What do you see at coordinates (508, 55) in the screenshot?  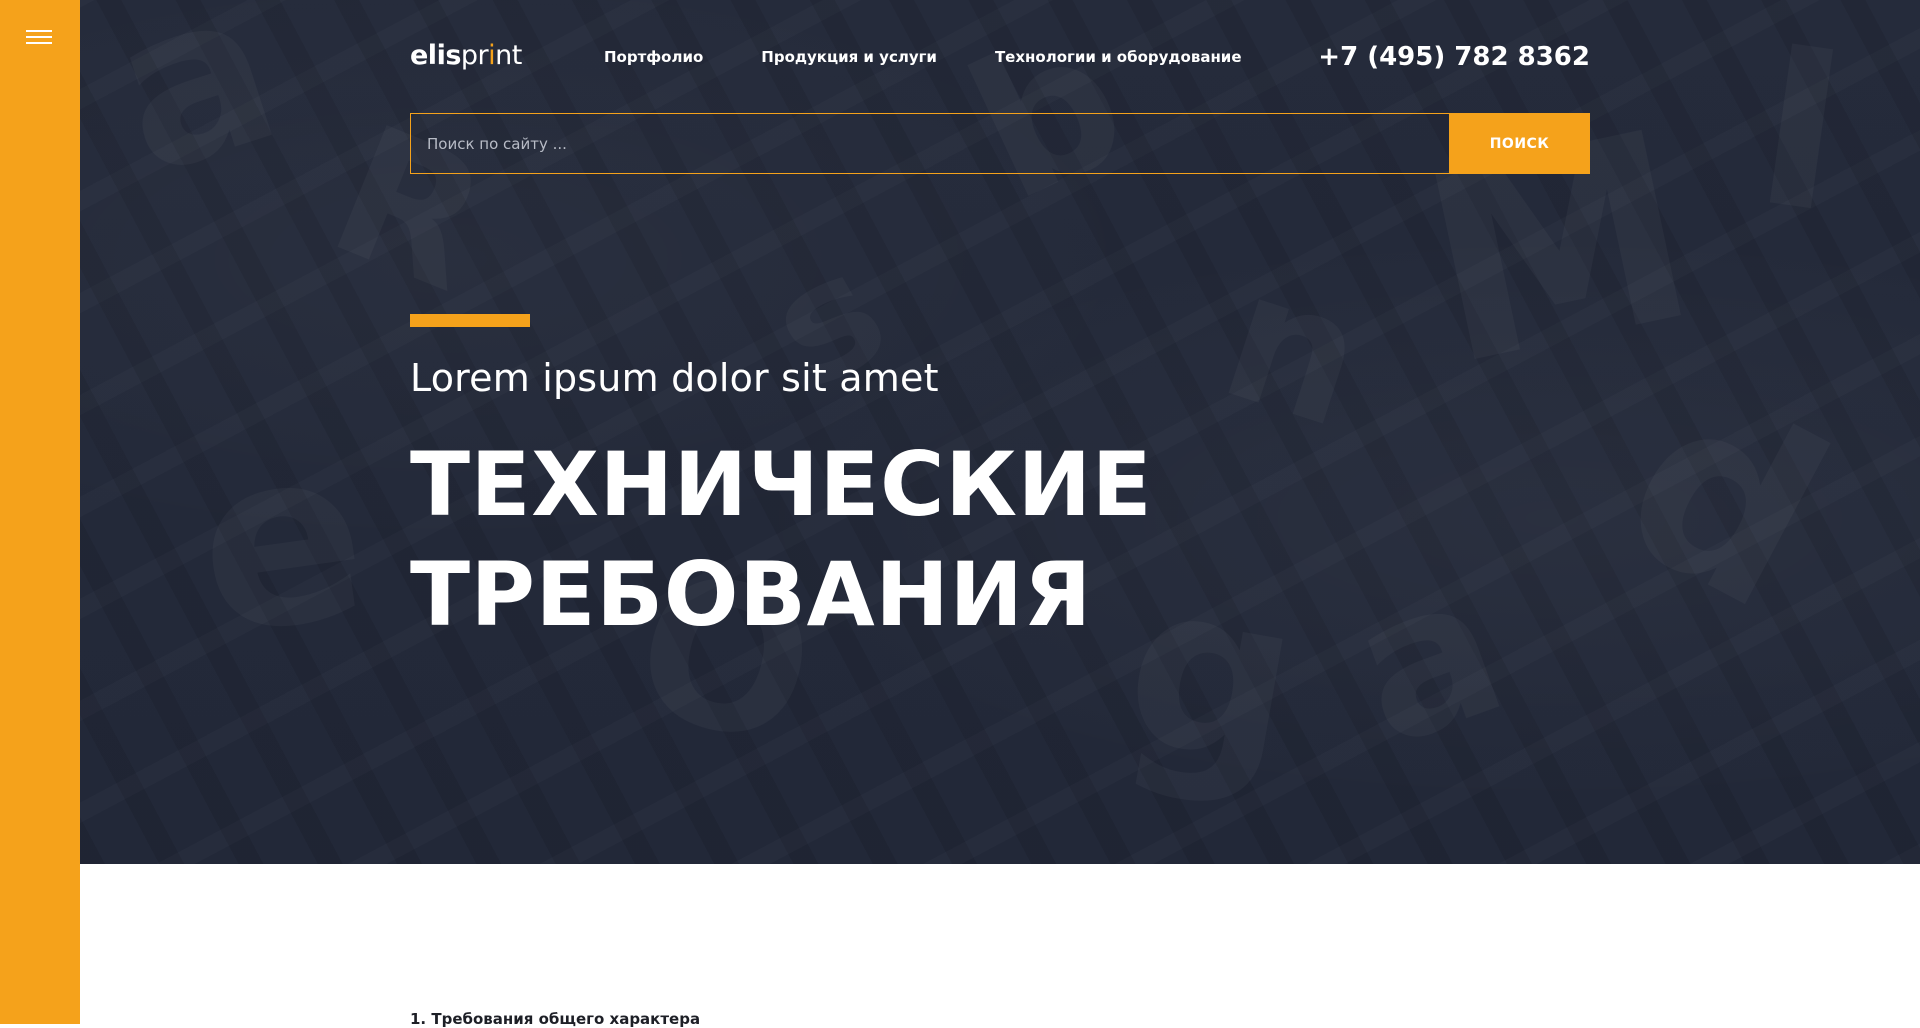 I see `logo-text-part: nt` at bounding box center [508, 55].